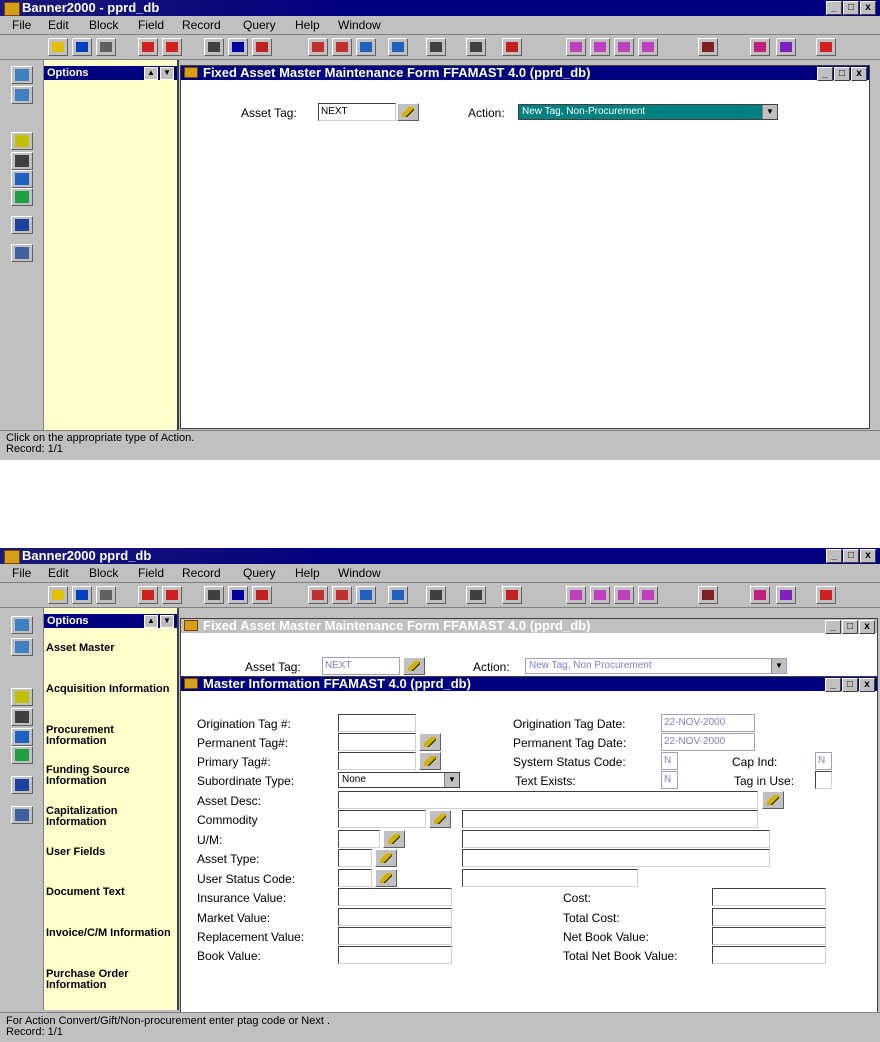 The height and width of the screenshot is (1042, 880). What do you see at coordinates (110, 892) in the screenshot?
I see `option-document-text: Document Text` at bounding box center [110, 892].